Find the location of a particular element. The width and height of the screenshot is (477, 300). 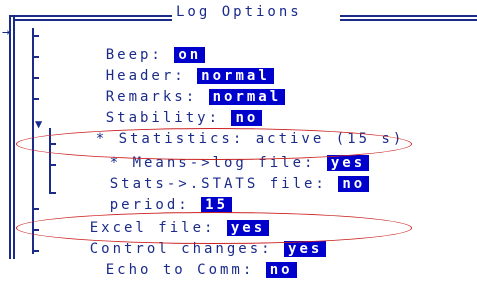

frame-left-inner is located at coordinates (14, 138).